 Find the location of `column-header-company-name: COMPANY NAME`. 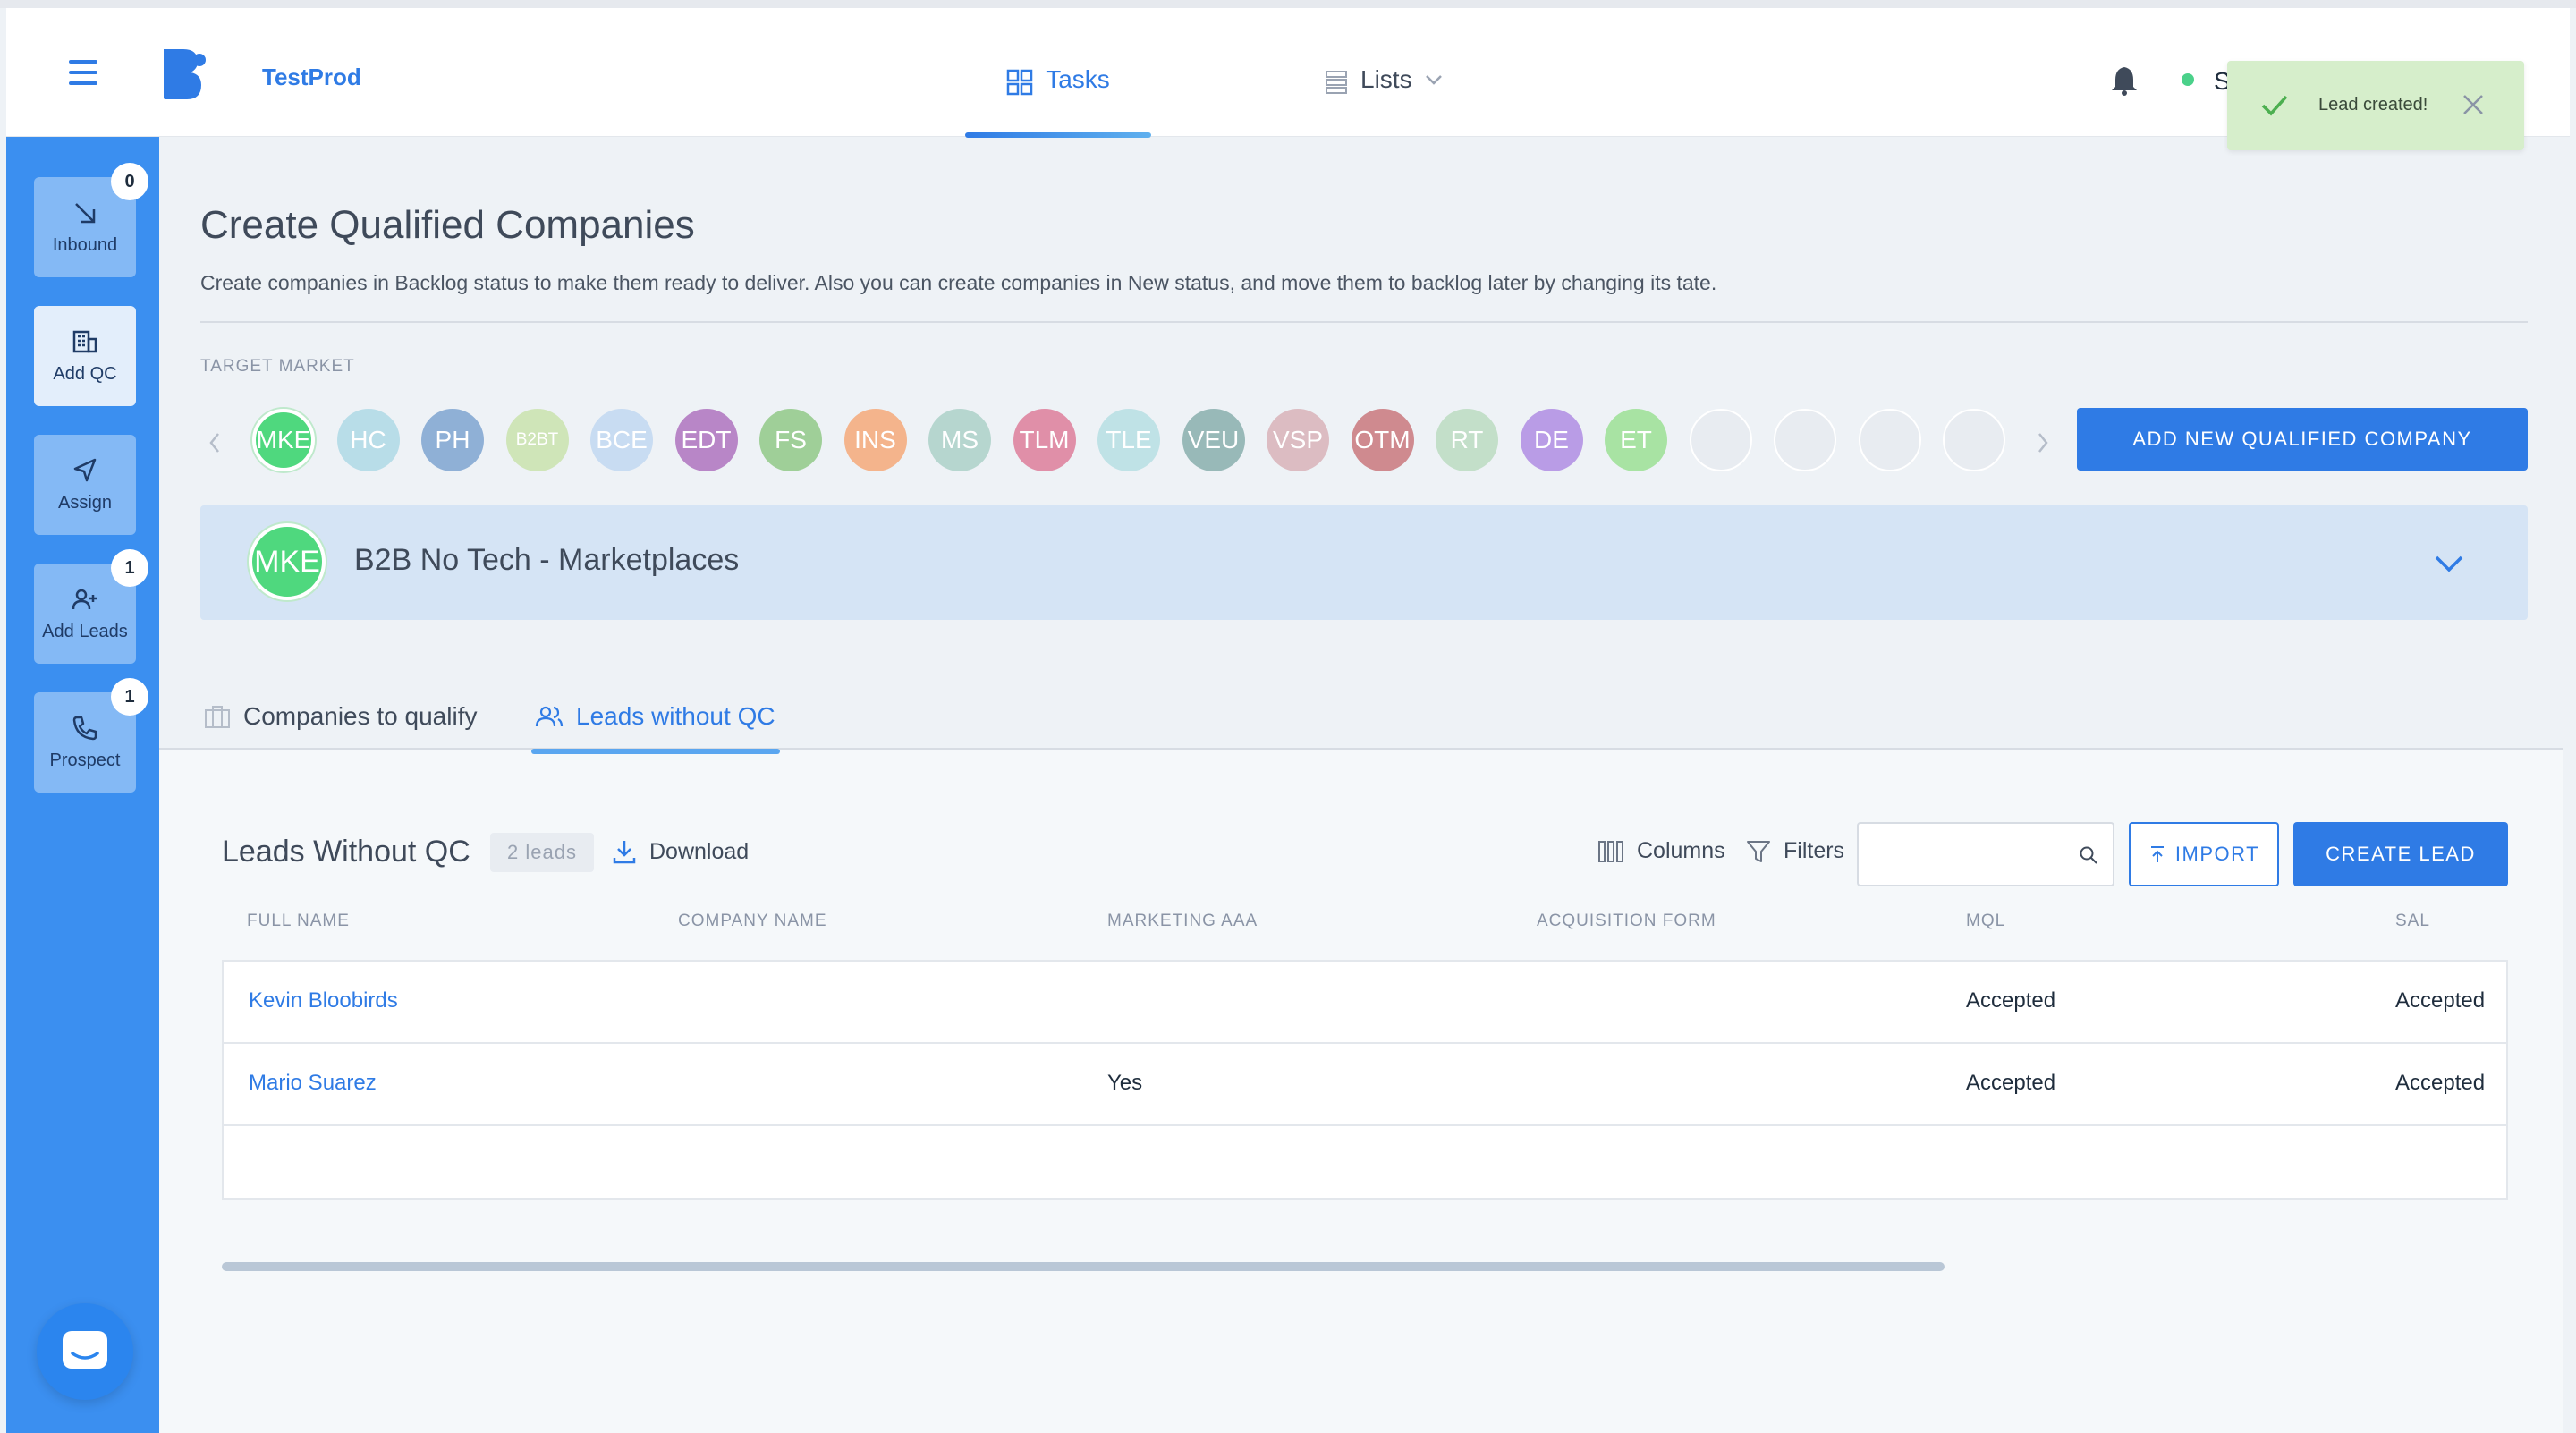

column-header-company-name: COMPANY NAME is located at coordinates (752, 921).